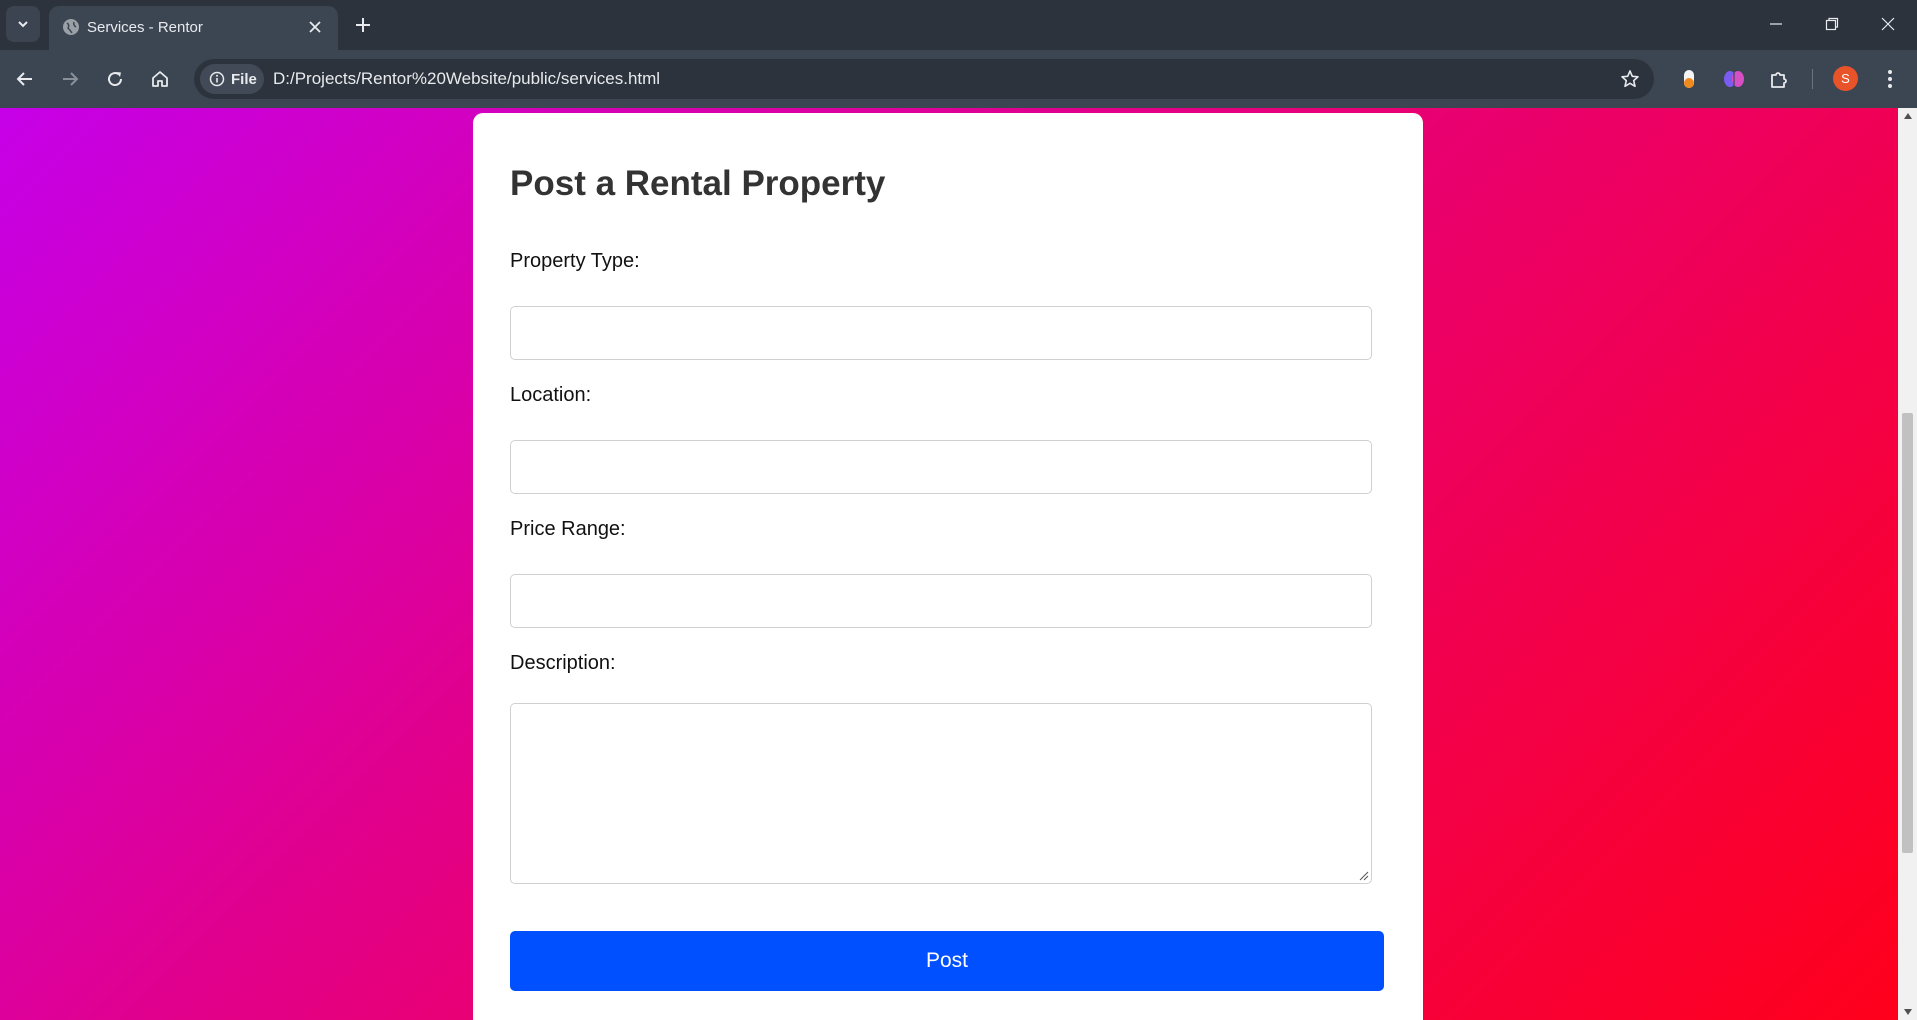 The width and height of the screenshot is (1917, 1020). Describe the element at coordinates (1363, 875) in the screenshot. I see `resize-grip-icon` at that location.